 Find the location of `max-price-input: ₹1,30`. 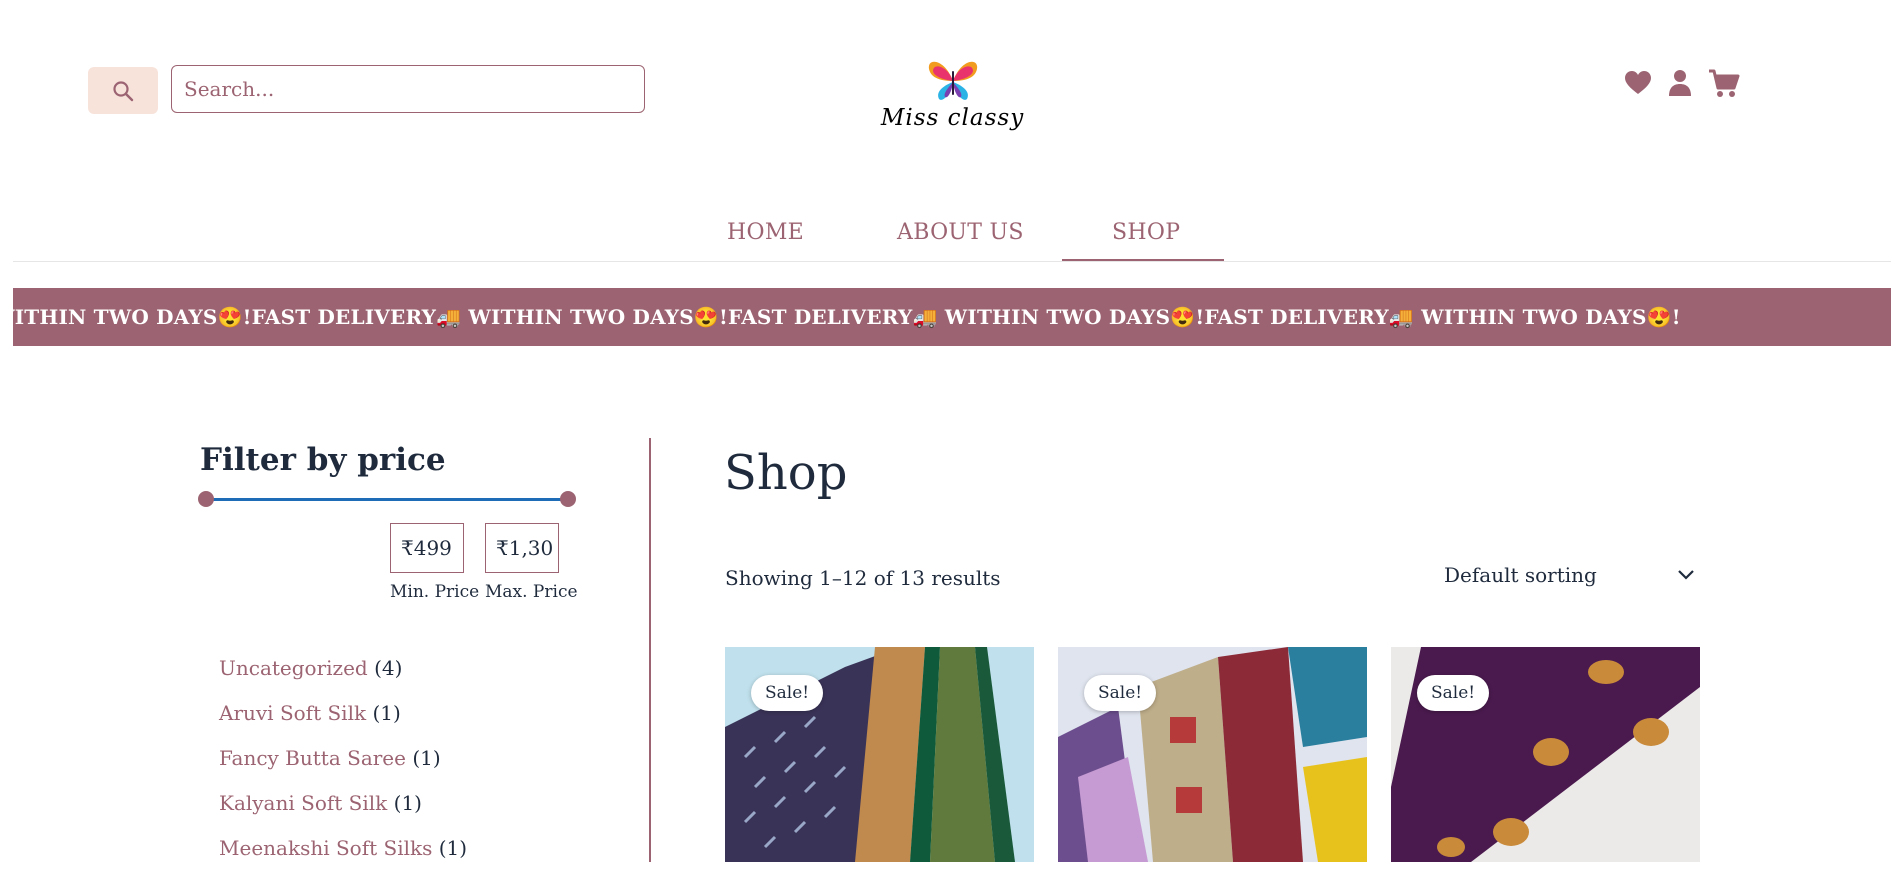

max-price-input: ₹1,30 is located at coordinates (522, 548).